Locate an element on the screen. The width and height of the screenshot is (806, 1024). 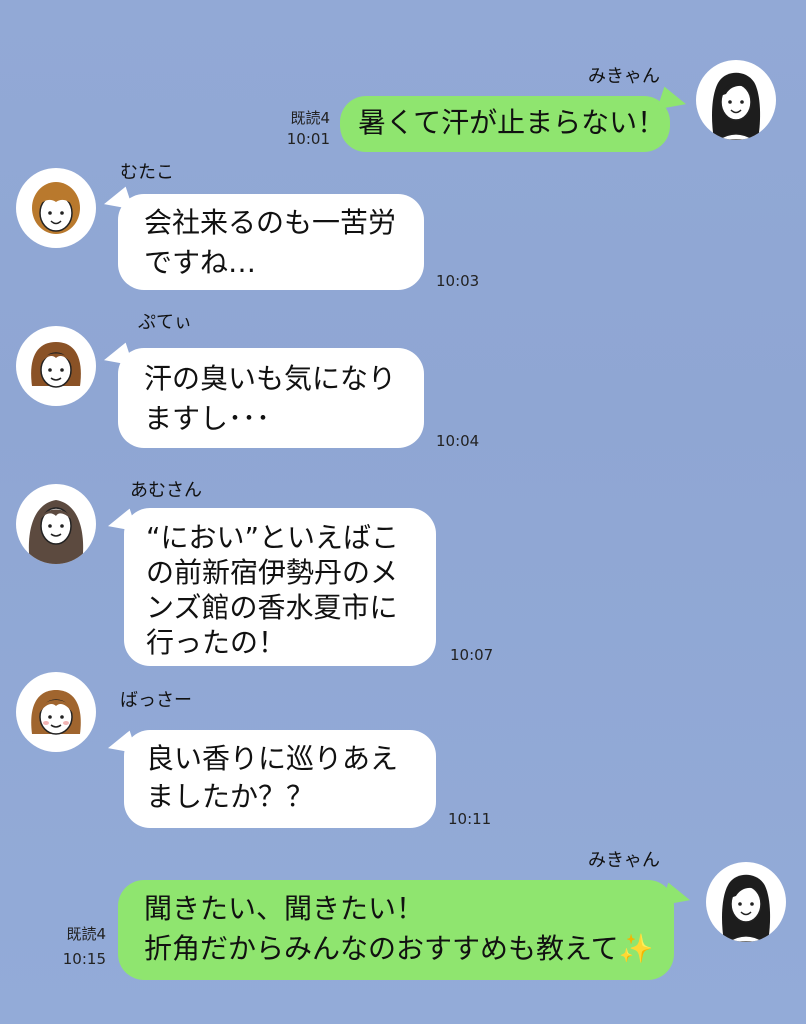
avatar-short-brown-hair-icon is located at coordinates (56, 208).